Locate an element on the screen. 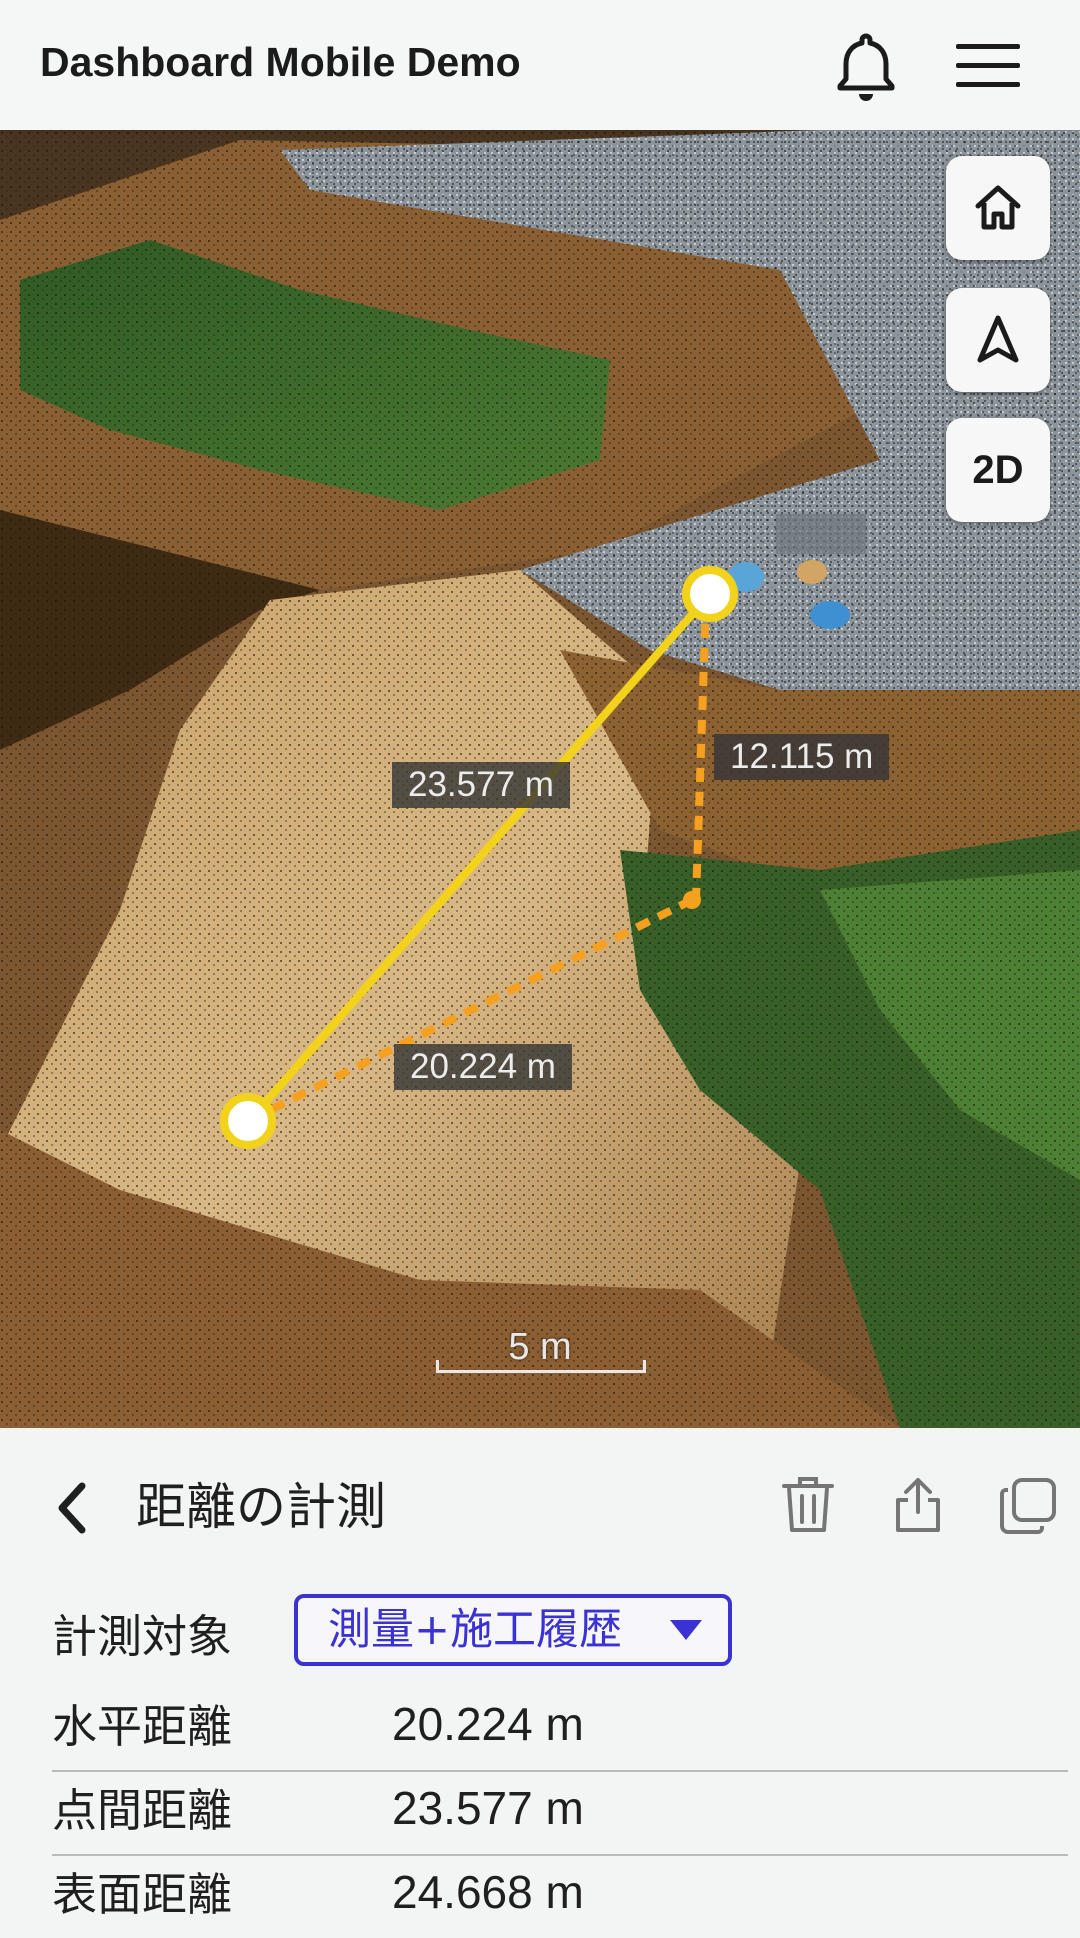 Image resolution: width=1080 pixels, height=1938 pixels. navigation-arrow-icon is located at coordinates (998, 339).